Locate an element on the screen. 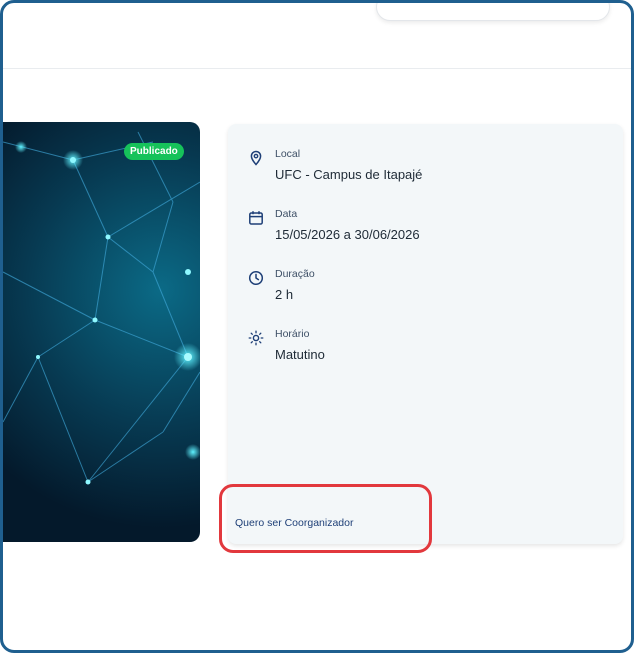 The image size is (634, 653). top-search-pill is located at coordinates (493, 12).